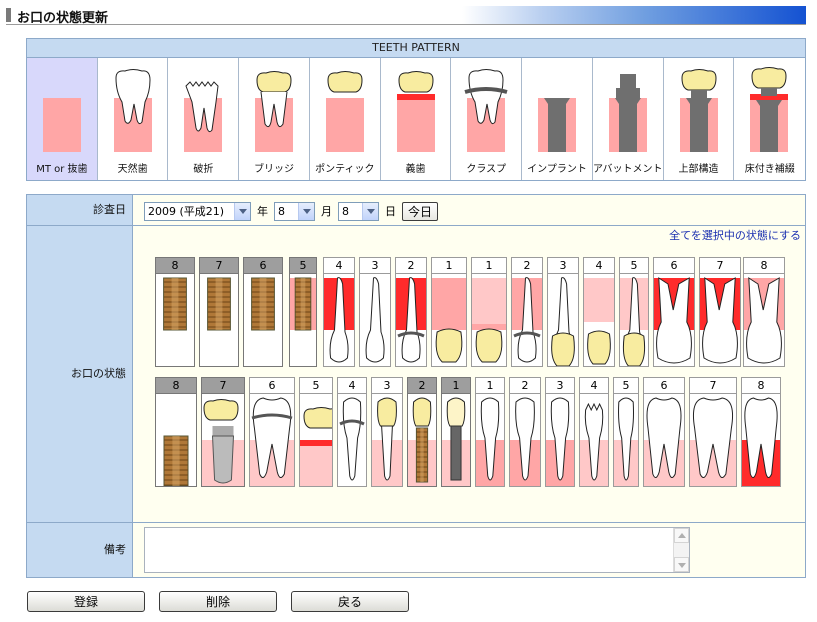 This screenshot has width=817, height=622. What do you see at coordinates (316, 386) in the screenshot?
I see `tooth-number: 5` at bounding box center [316, 386].